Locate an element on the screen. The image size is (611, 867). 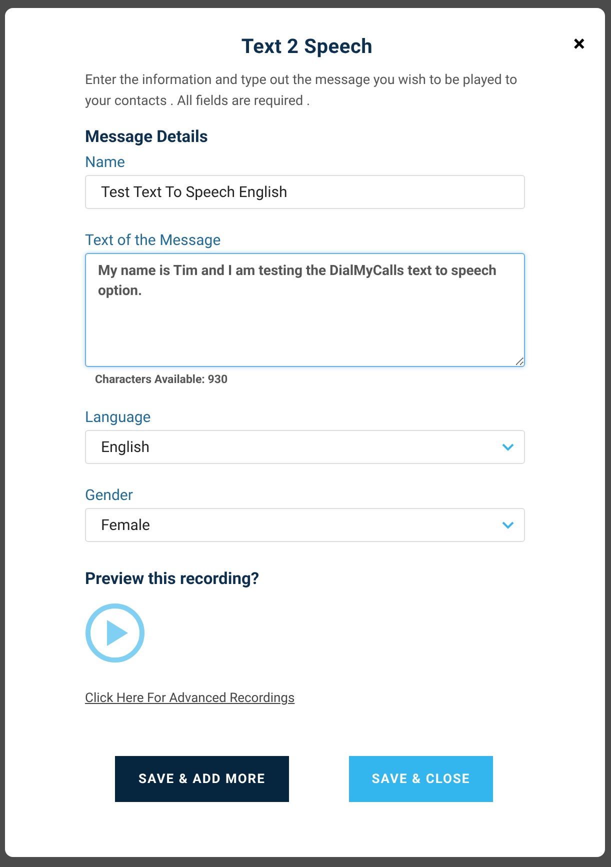
dropdown-field: Female is located at coordinates (305, 525).